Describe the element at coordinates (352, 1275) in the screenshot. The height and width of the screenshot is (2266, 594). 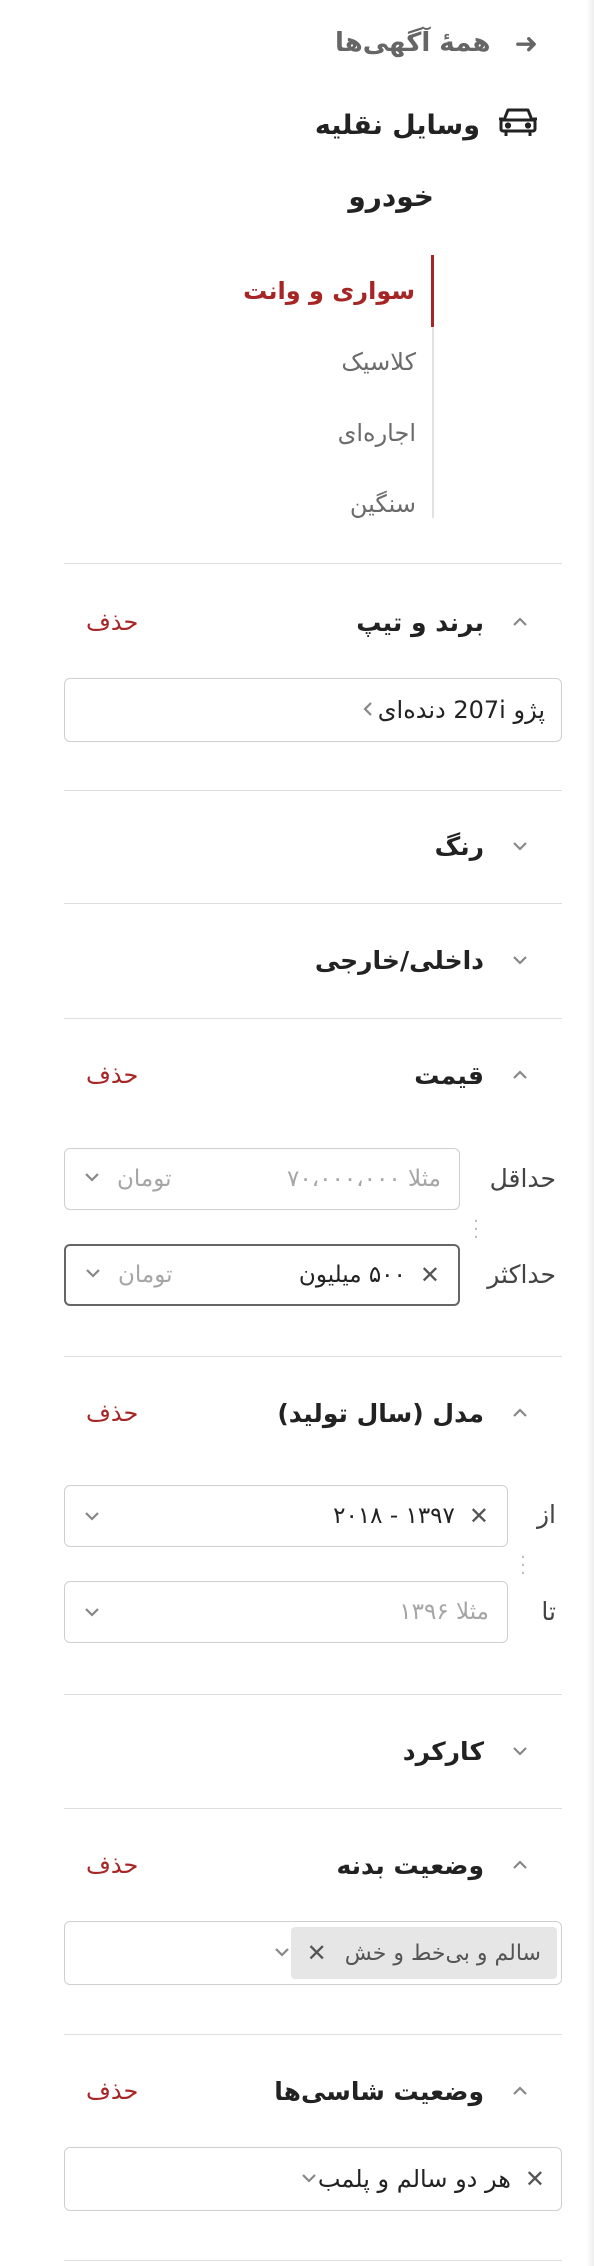
I see `price-max-value: ۵۰۰ میلیون` at that location.